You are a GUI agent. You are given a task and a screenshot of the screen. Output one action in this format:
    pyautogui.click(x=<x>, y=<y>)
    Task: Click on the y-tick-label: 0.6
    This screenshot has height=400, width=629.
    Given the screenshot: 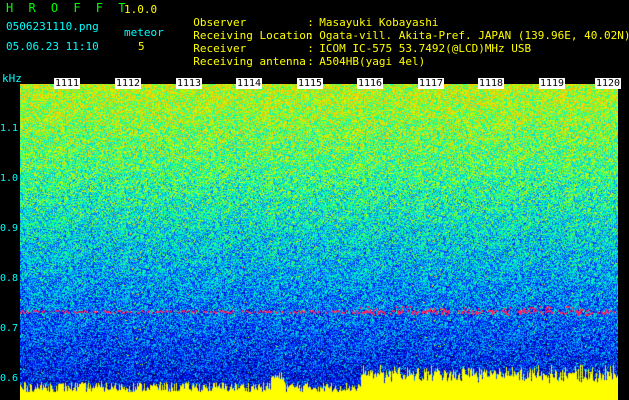 What is the action you would take?
    pyautogui.click(x=9, y=378)
    